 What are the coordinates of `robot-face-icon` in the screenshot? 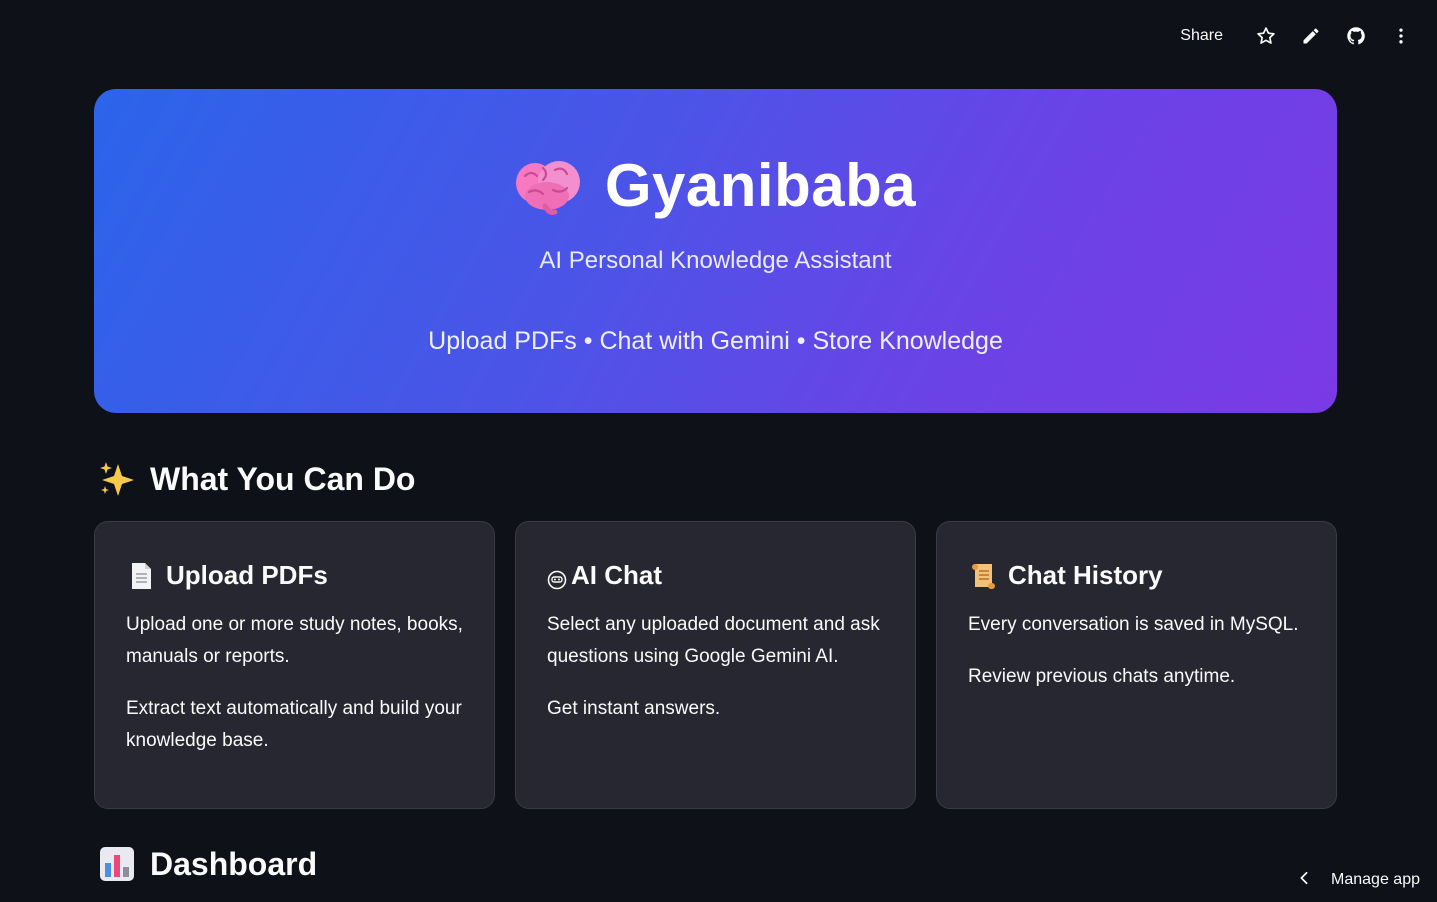 It's located at (557, 577).